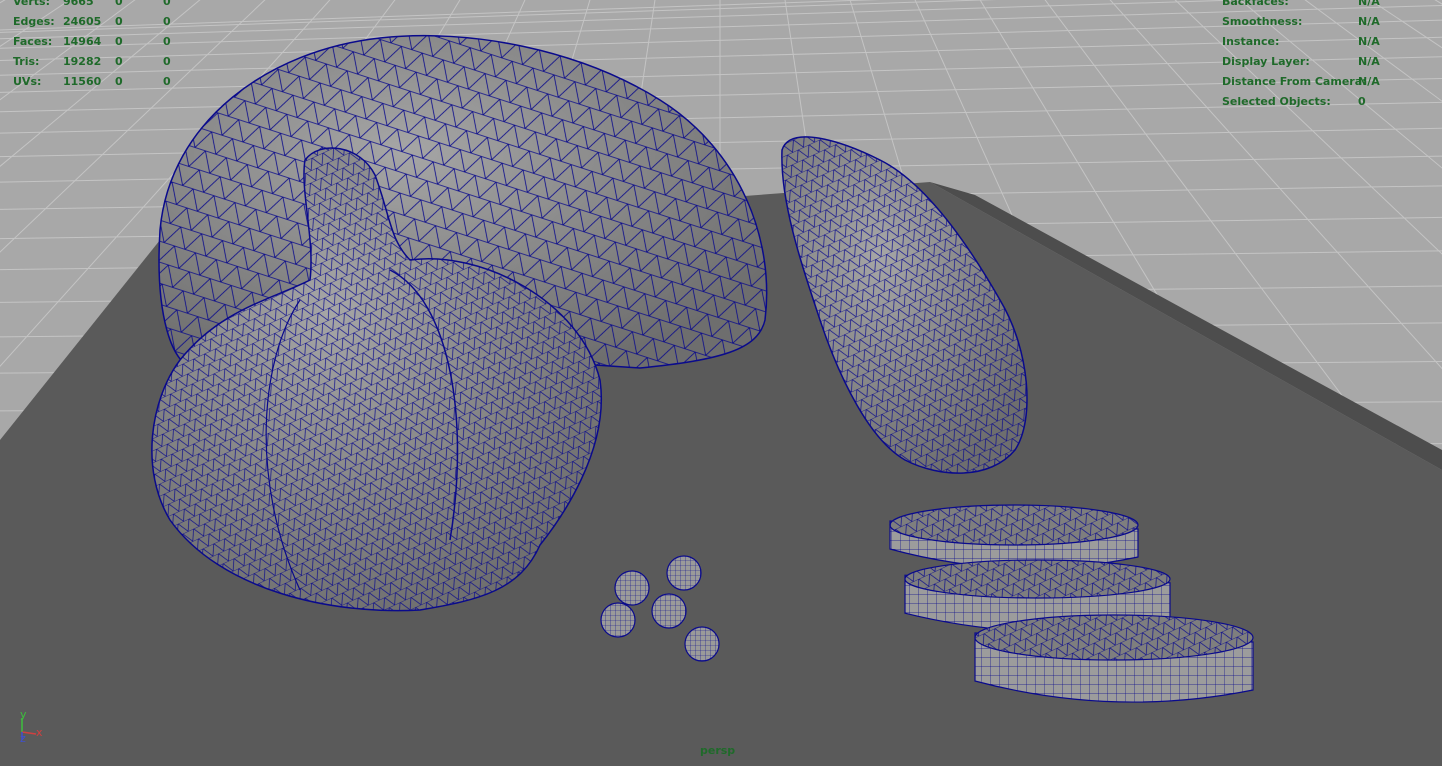 The width and height of the screenshot is (1442, 766). I want to click on hud-value: 11560, so click(82, 81).